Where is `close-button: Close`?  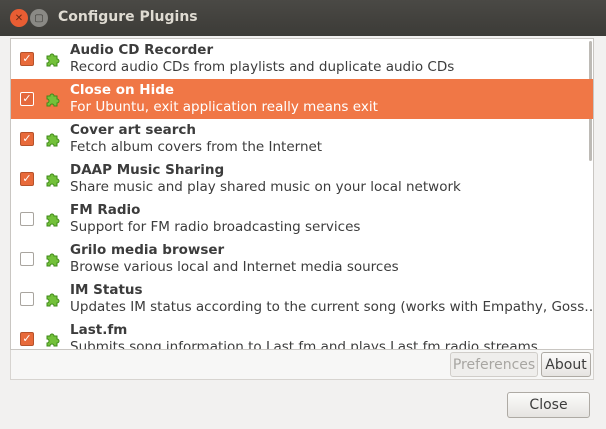
close-button: Close is located at coordinates (548, 405).